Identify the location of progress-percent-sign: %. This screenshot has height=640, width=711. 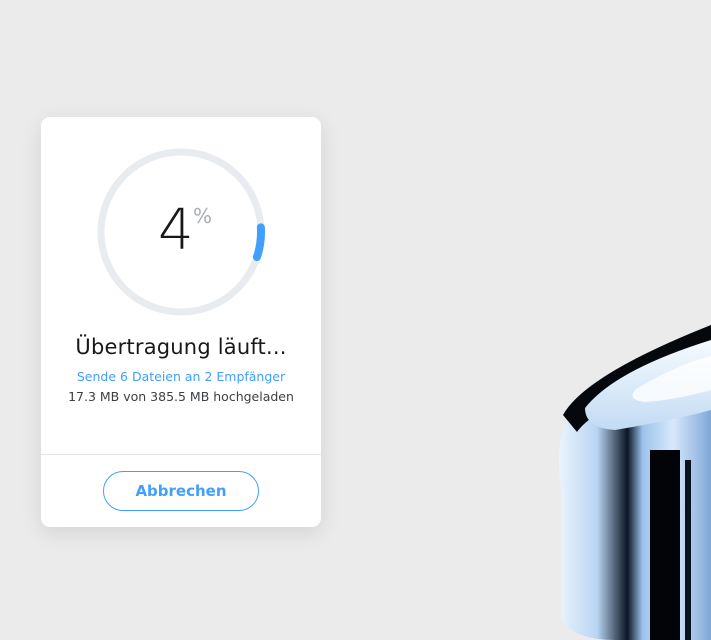
(203, 216).